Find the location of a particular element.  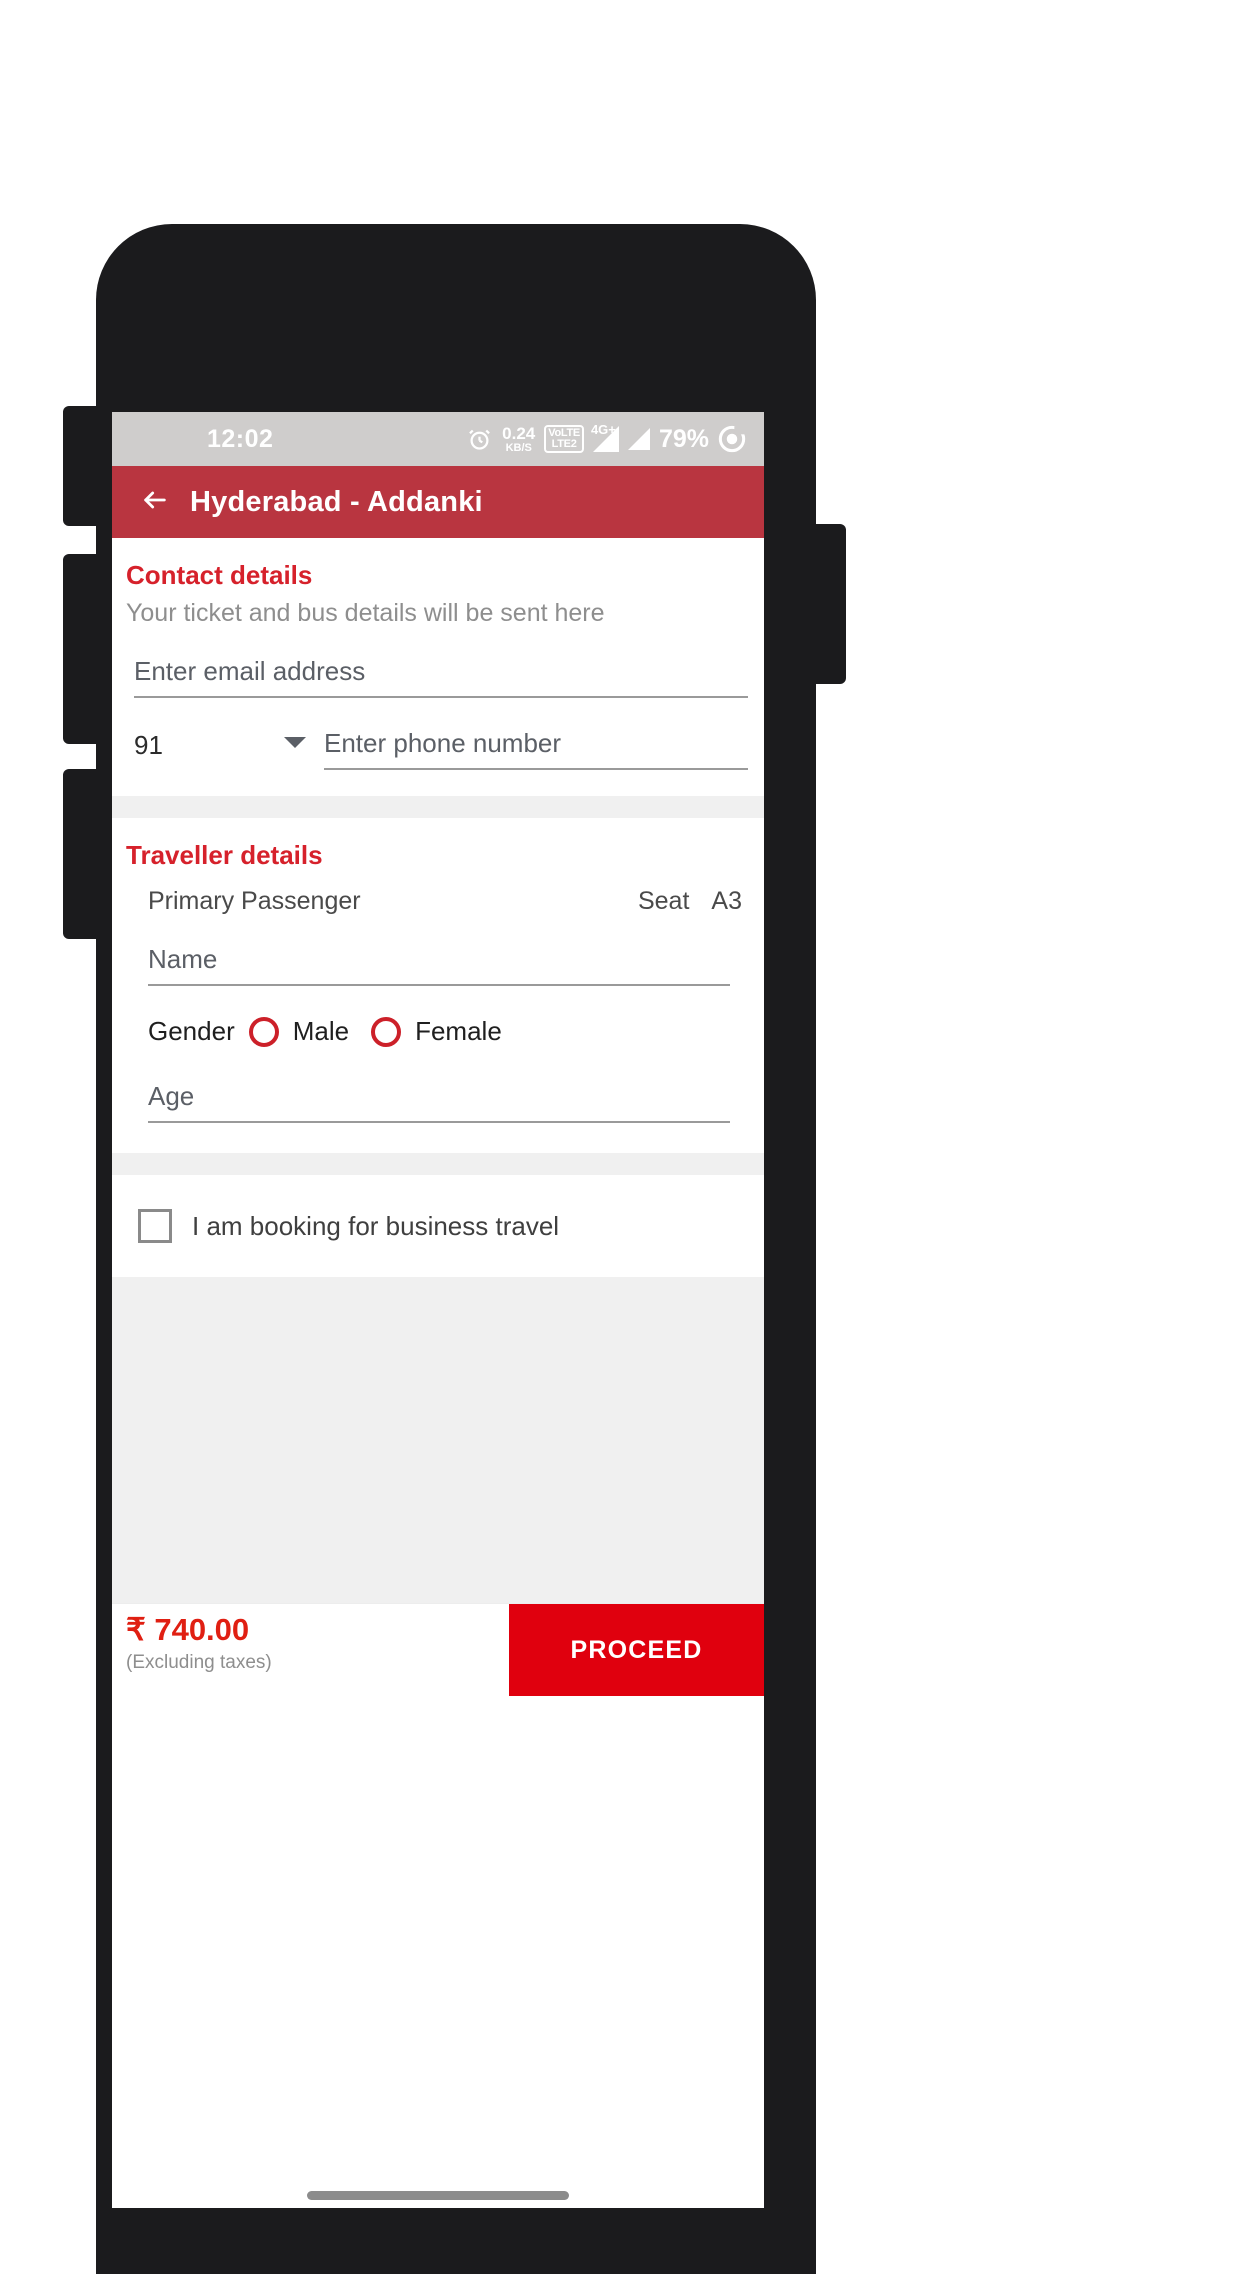

page-title: Hyderabad - Addanki is located at coordinates (336, 501).